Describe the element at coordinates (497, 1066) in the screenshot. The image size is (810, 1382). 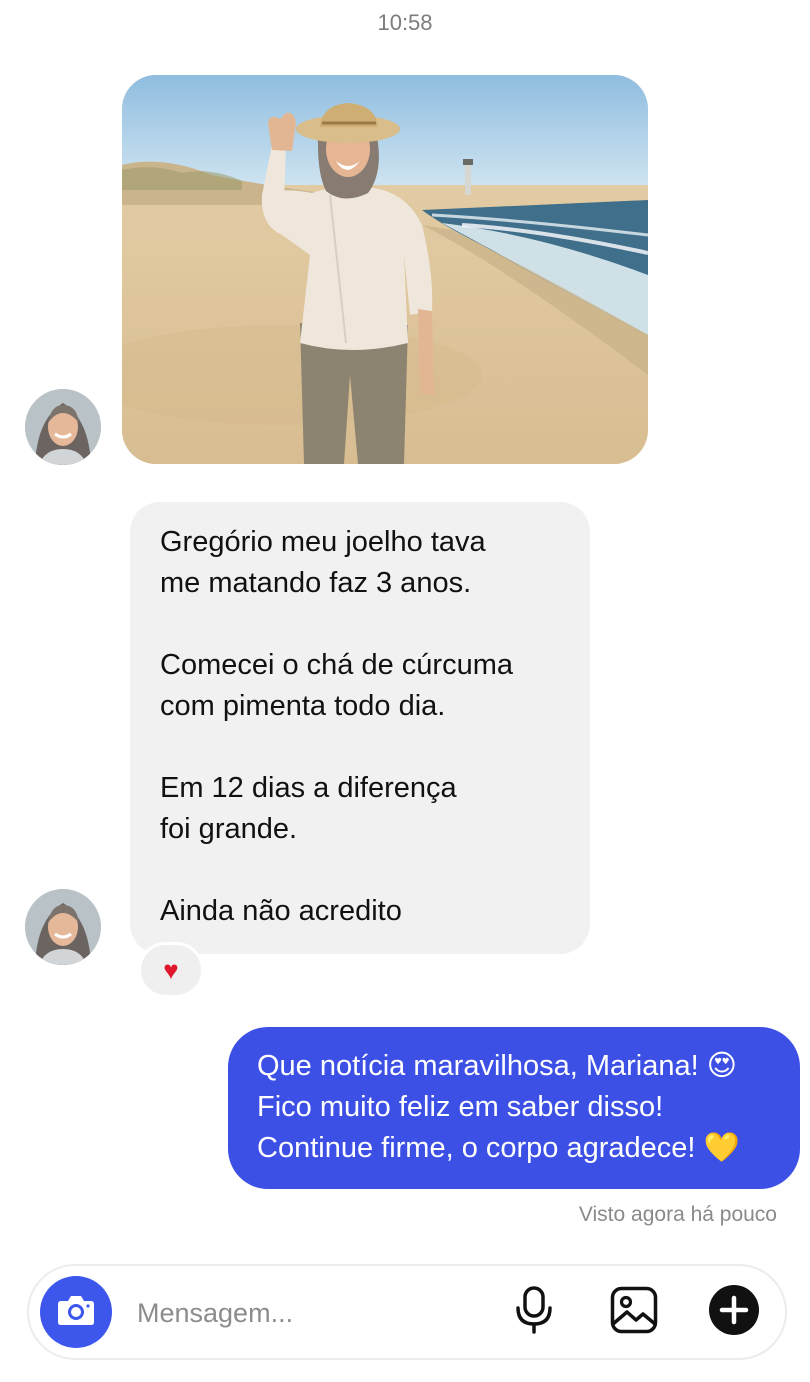
I see `outgoing-message-text: Que notícia maravilhosa, Mariana! 😍` at that location.